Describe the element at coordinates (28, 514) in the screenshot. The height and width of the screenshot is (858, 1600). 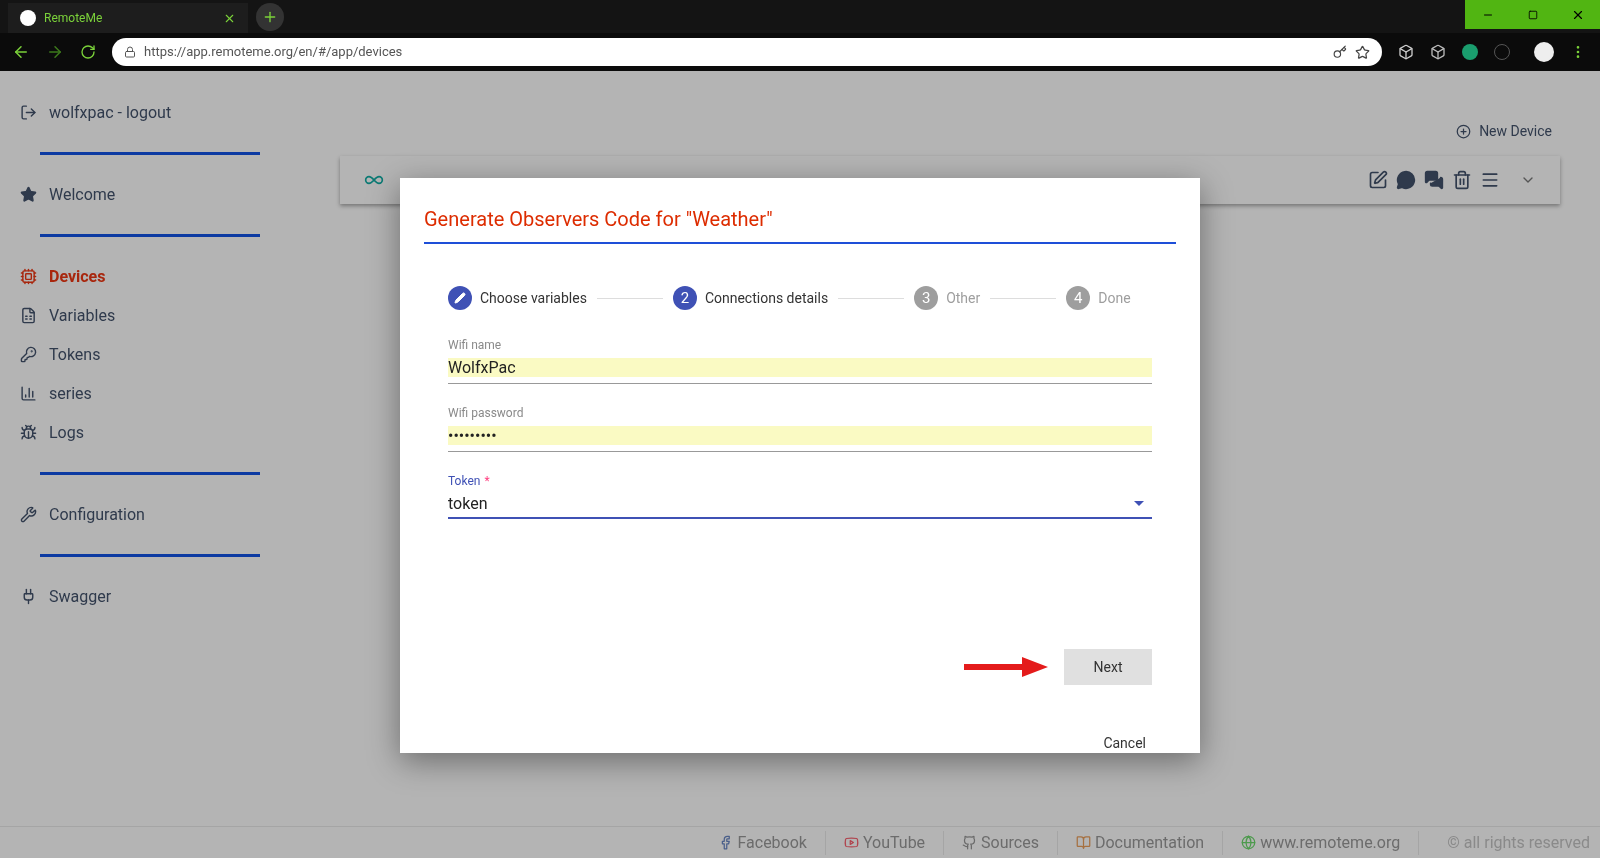
I see `wrench-icon` at that location.